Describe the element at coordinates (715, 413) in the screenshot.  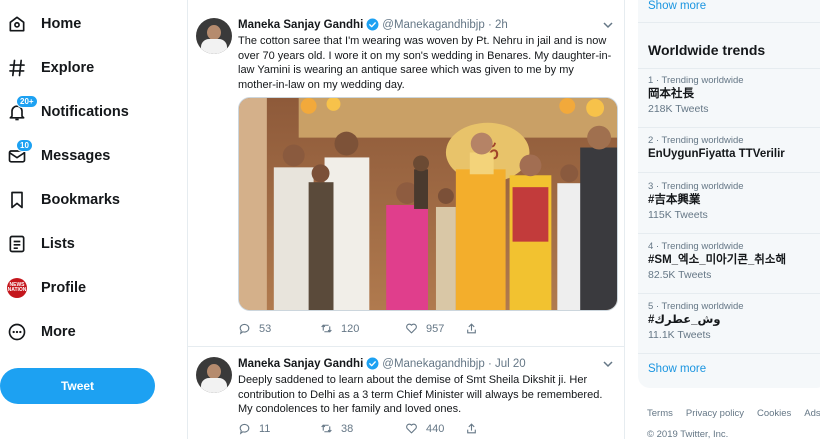
I see `footer-link-privacy: Privacy policy` at that location.